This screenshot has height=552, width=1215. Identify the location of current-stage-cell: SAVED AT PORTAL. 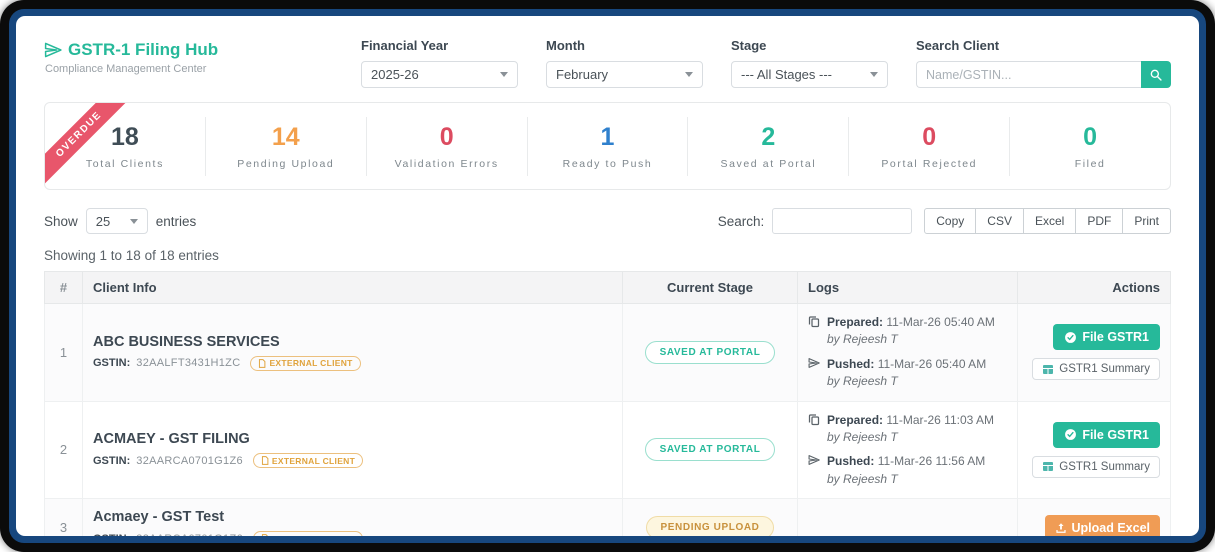
(710, 450).